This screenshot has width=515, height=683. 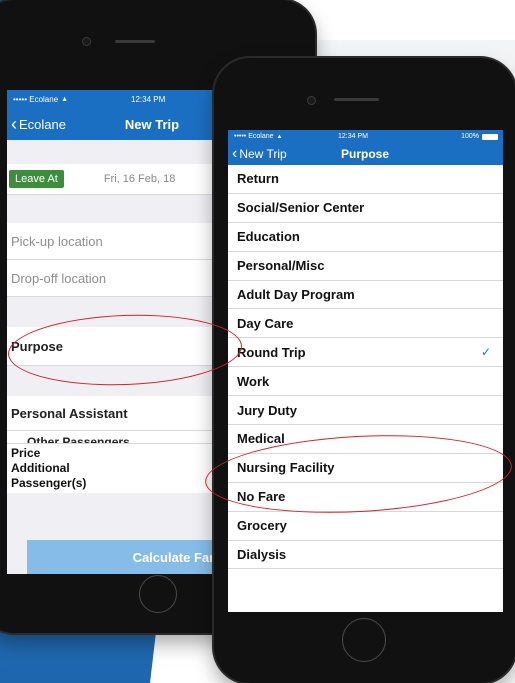 I want to click on purpose-item-label: Round Trip, so click(x=271, y=352).